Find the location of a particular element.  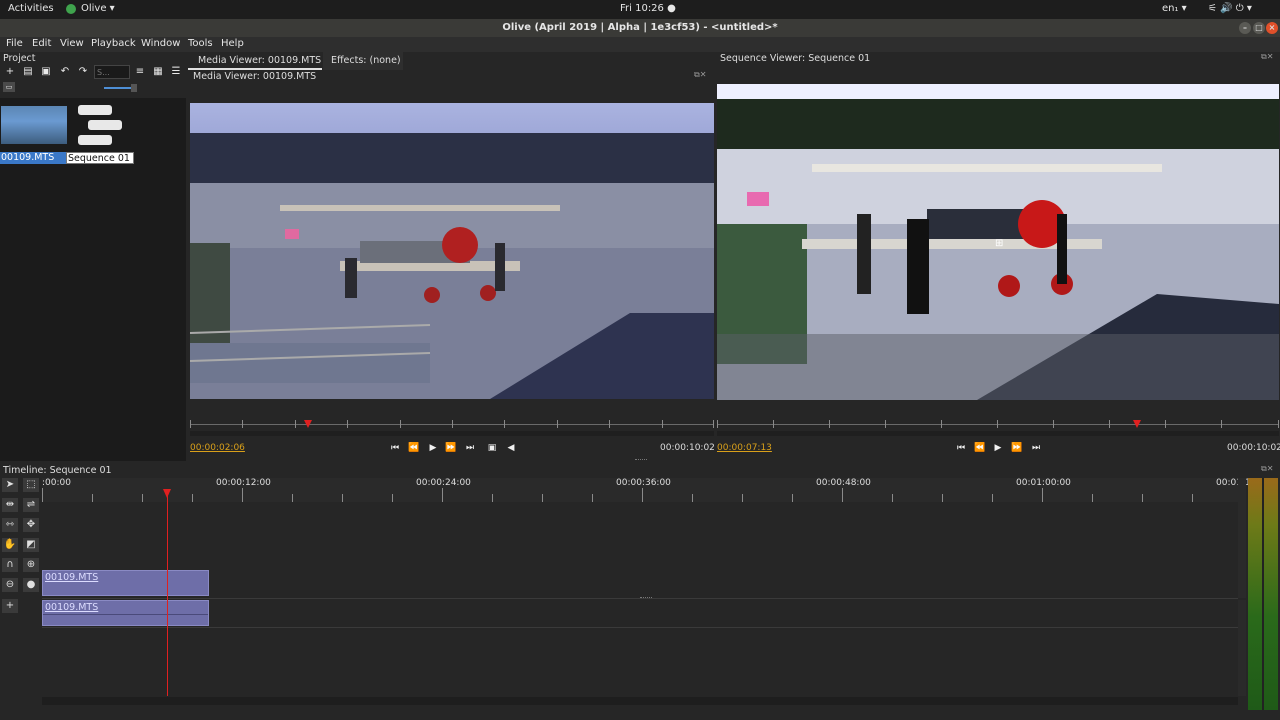

marquee-tool-icon: ⬚ is located at coordinates (31, 485).